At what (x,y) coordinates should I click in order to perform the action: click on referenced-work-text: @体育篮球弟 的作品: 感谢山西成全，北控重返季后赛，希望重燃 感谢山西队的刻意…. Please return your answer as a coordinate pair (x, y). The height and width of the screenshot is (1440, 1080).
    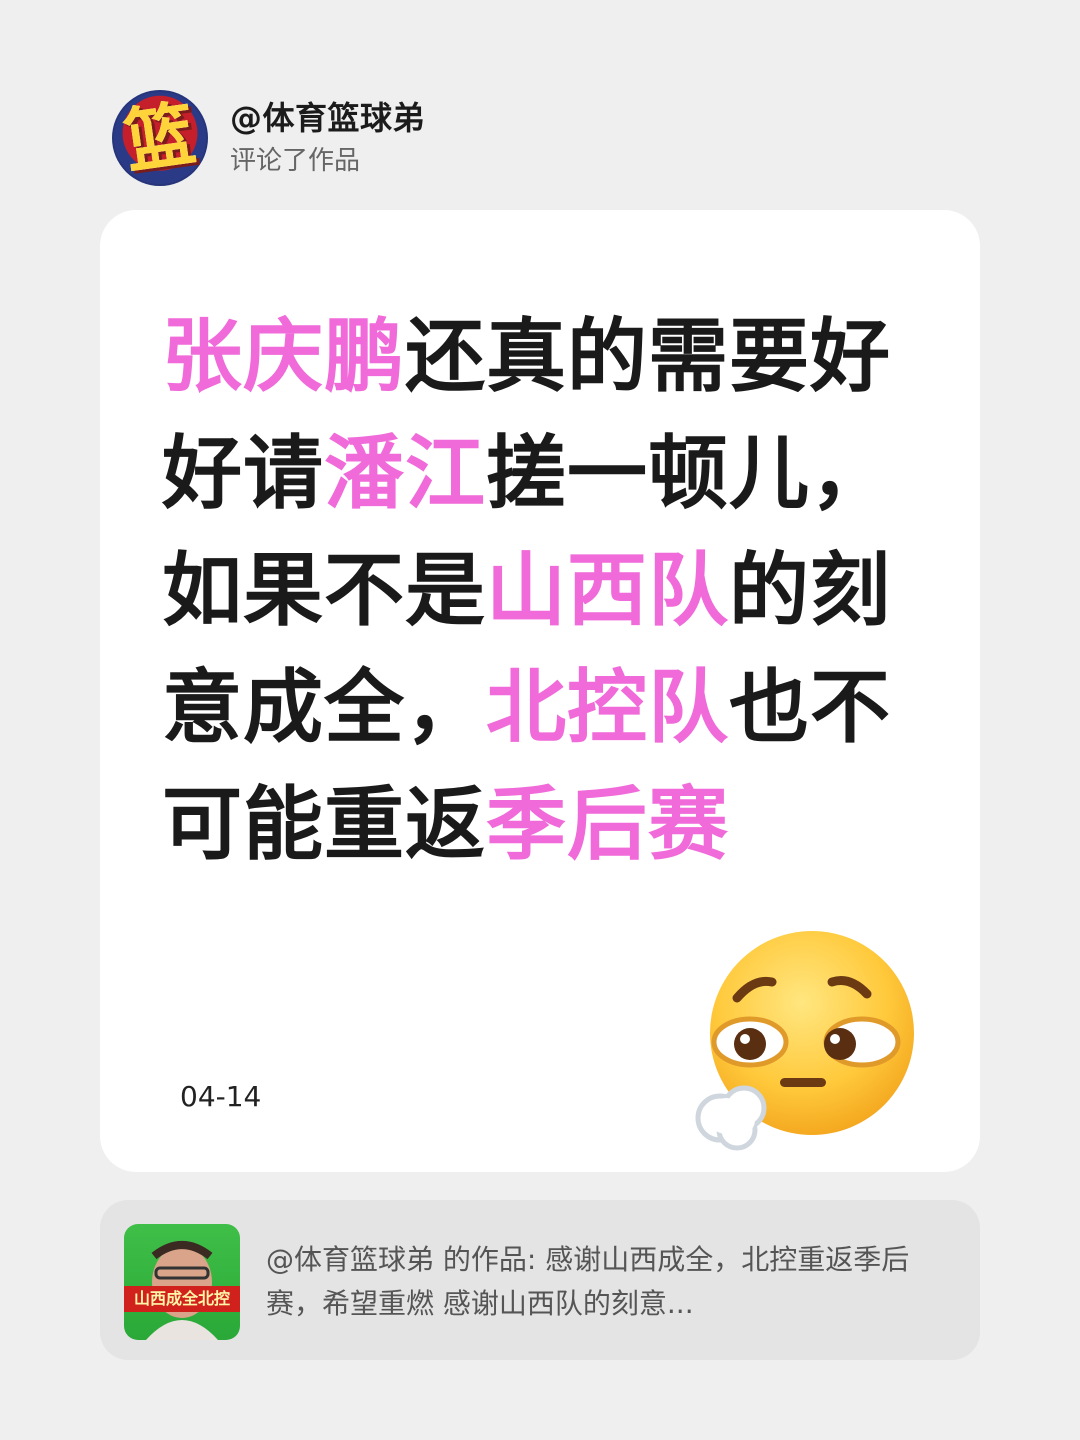
    Looking at the image, I should click on (611, 1282).